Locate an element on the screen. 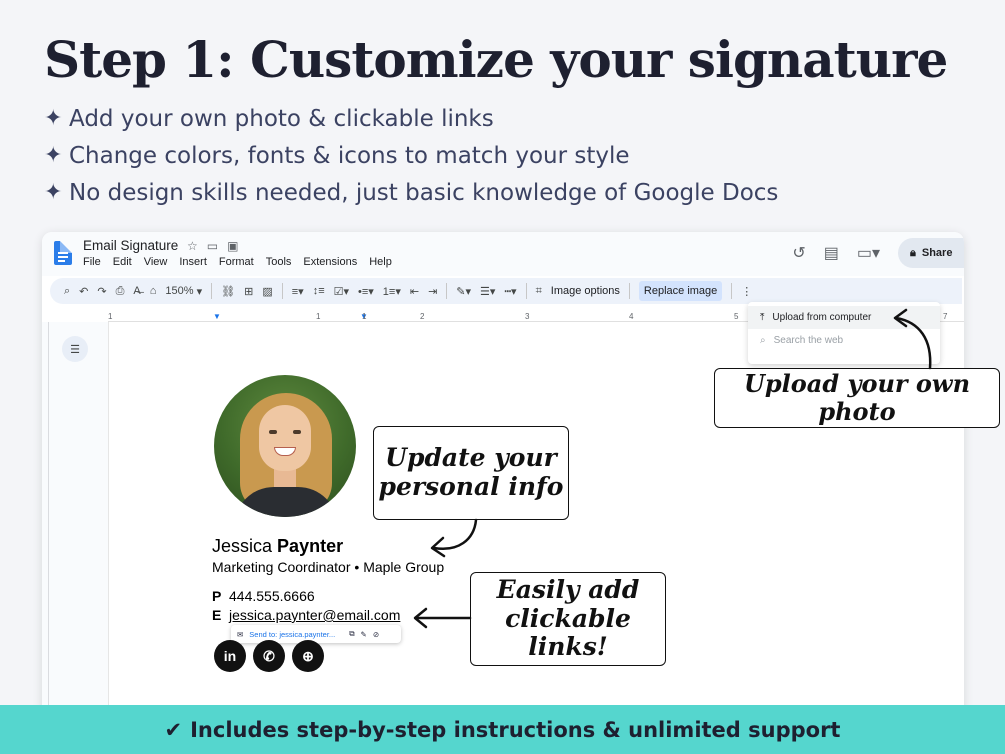 The width and height of the screenshot is (1005, 754). insert-image-icon: ▨ is located at coordinates (267, 291).